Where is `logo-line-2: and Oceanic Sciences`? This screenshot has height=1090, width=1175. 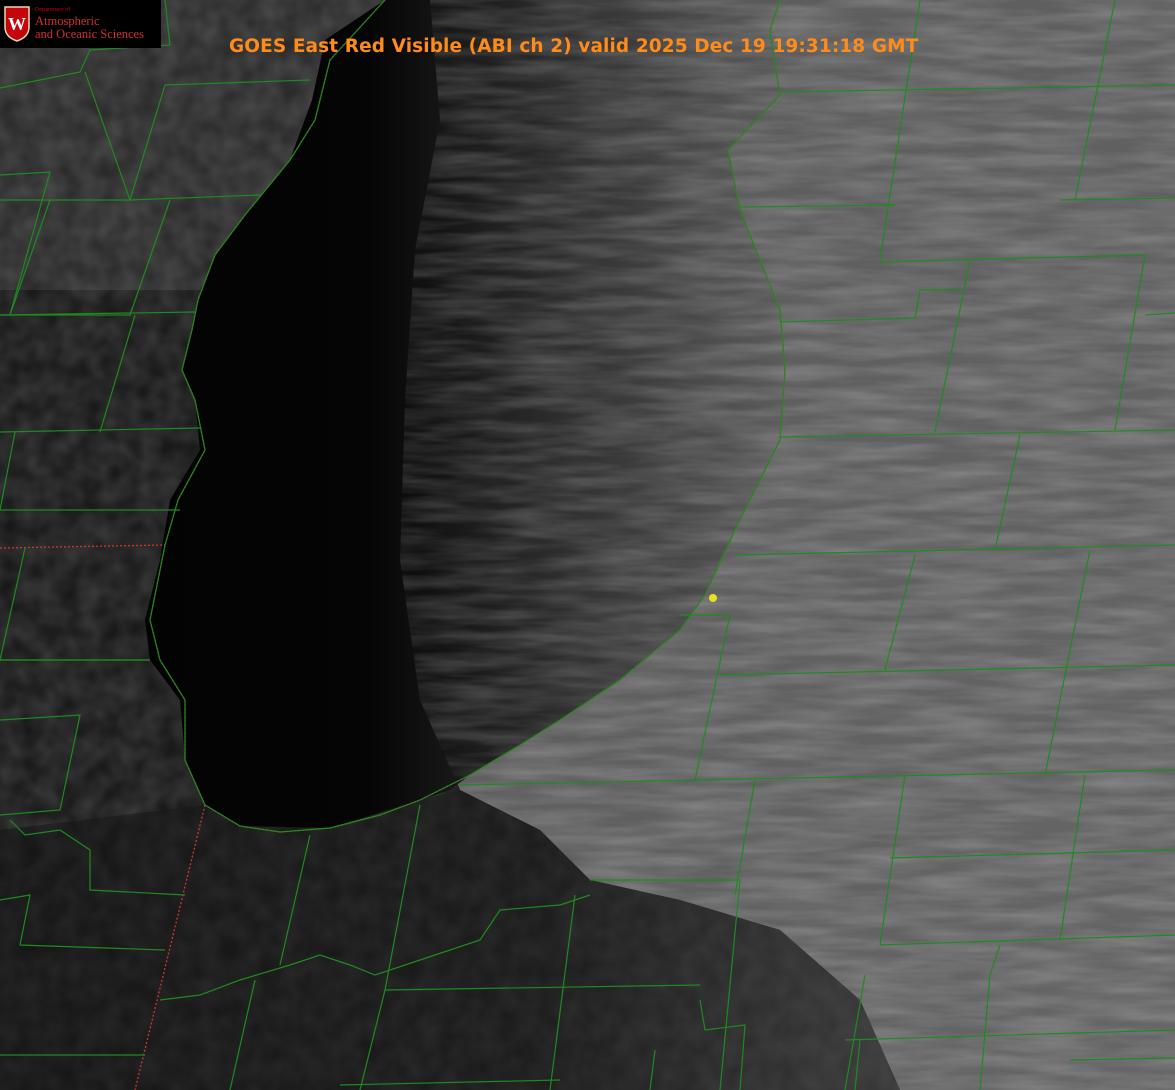
logo-line-2: and Oceanic Sciences is located at coordinates (89, 33).